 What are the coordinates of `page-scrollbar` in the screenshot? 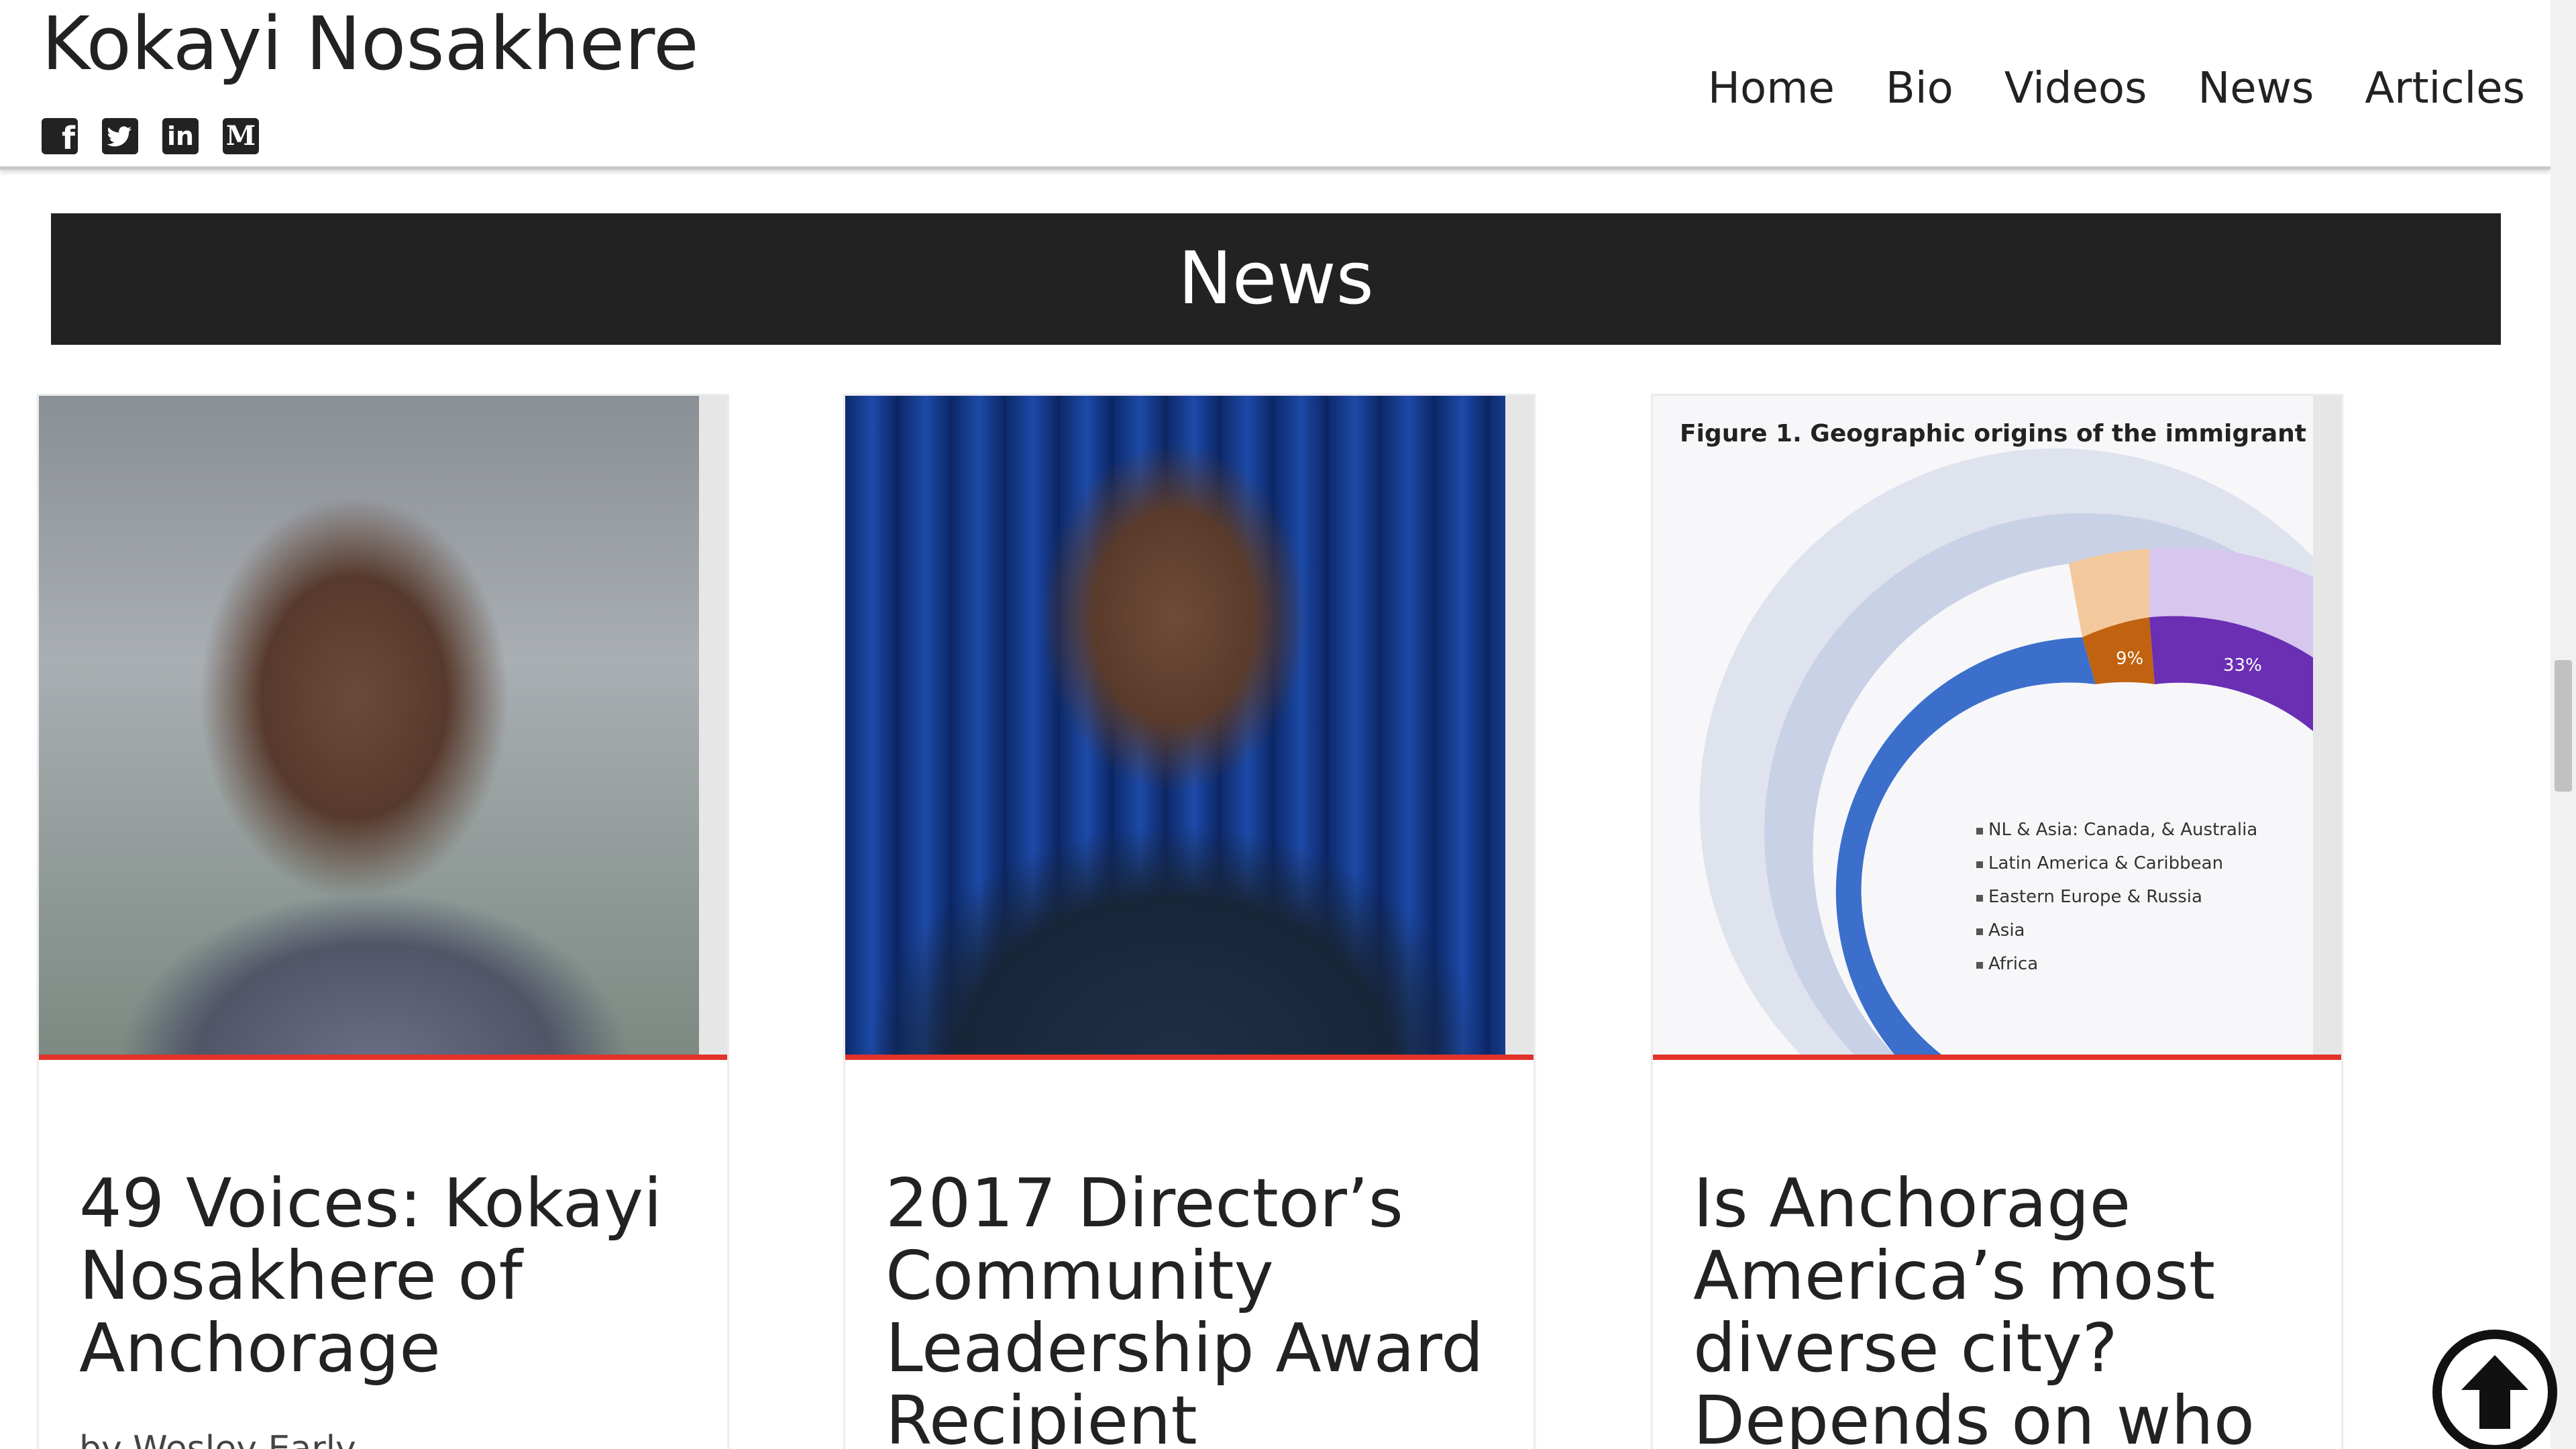 It's located at (2563, 724).